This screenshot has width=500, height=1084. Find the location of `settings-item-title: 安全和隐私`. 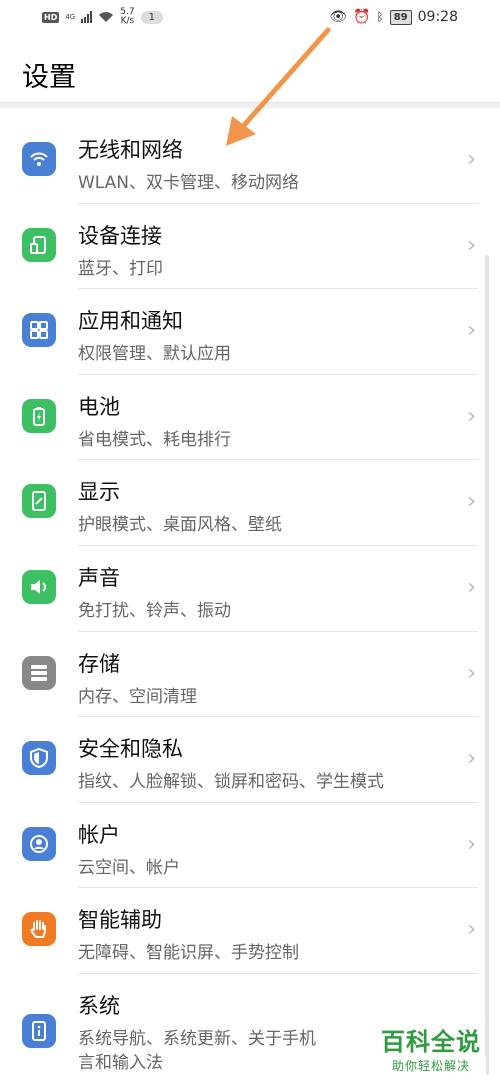

settings-item-title: 安全和隐私 is located at coordinates (130, 749).